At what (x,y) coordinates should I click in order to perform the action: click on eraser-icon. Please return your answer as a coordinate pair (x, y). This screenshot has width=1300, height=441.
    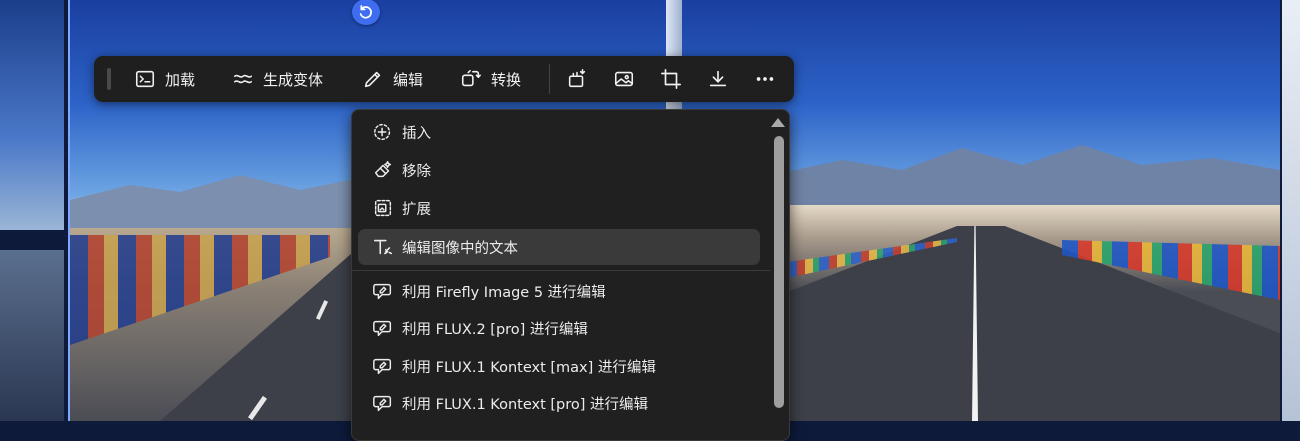
    Looking at the image, I should click on (383, 169).